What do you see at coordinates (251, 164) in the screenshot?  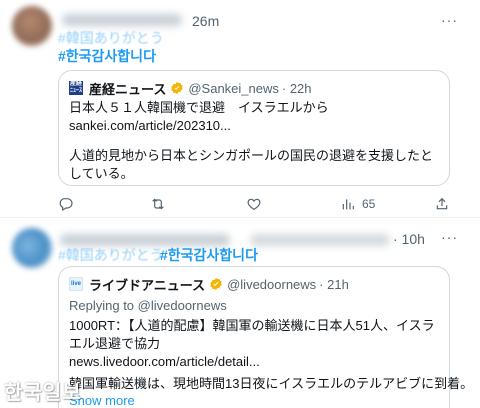 I see `quoted-tweet-body: 人道的見地から日本とシンガポールの国民の退避を支援したとしている。` at bounding box center [251, 164].